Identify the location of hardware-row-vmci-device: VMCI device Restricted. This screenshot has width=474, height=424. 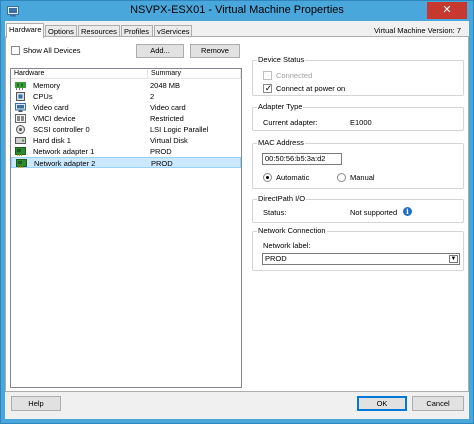
(126, 118).